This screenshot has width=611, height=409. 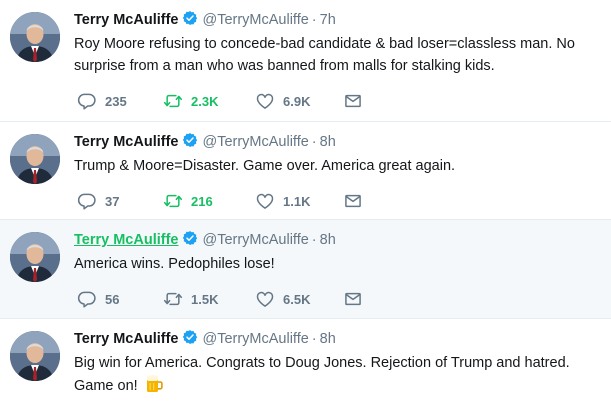 I want to click on beer-mug-emoji, so click(x=154, y=384).